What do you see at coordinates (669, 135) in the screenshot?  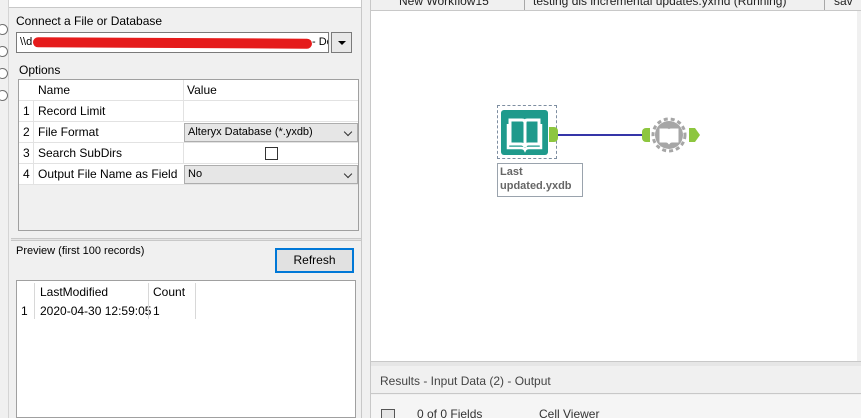 I see `browse-tool-icon` at bounding box center [669, 135].